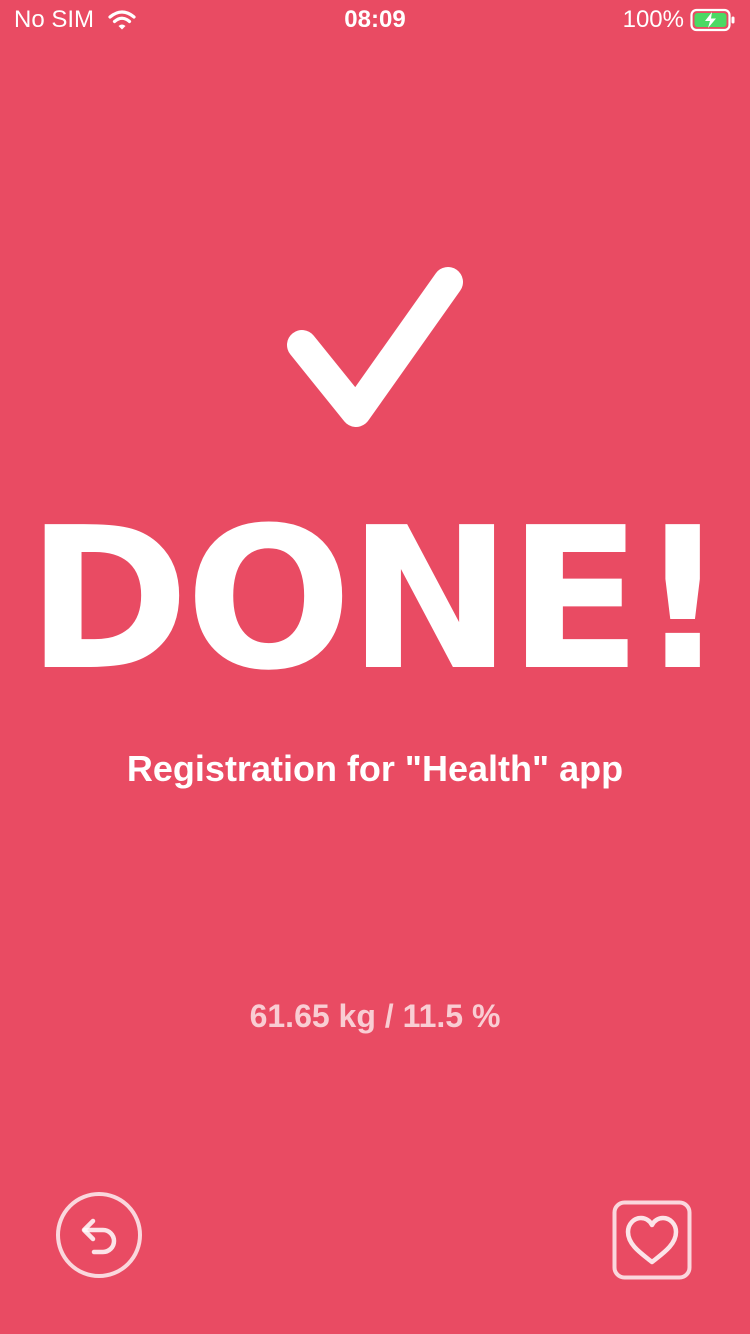 The width and height of the screenshot is (750, 1334). Describe the element at coordinates (375, 1016) in the screenshot. I see `weight-fat-stats: 61.65 kg / 11.5 %` at that location.